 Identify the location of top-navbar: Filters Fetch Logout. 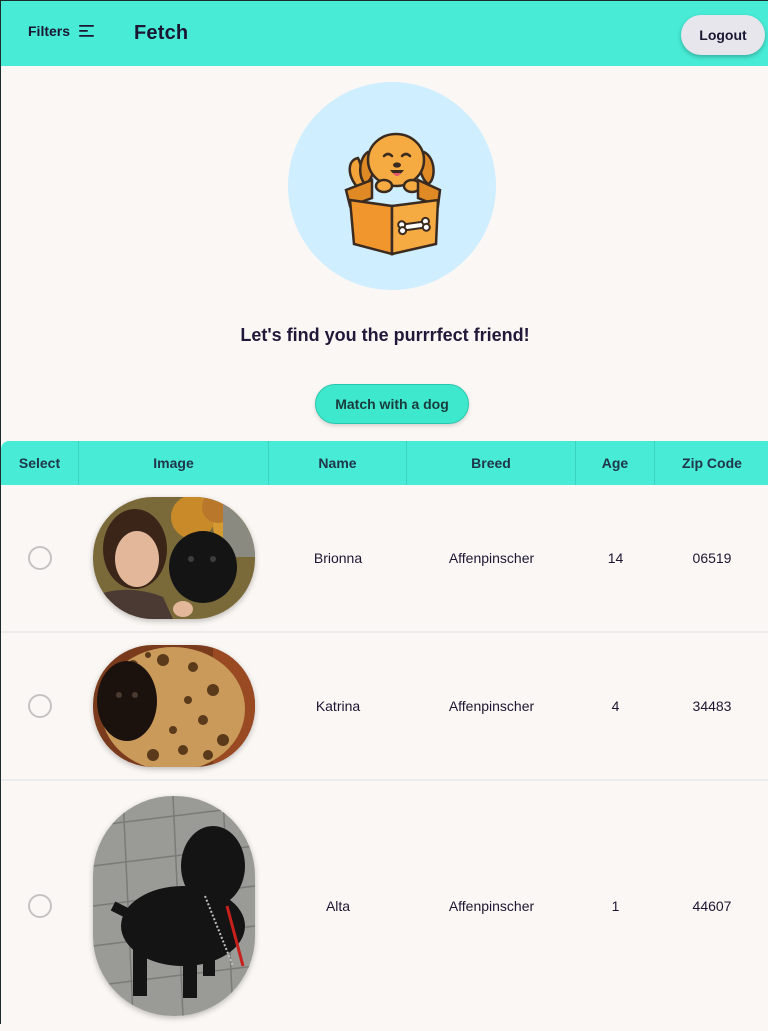
(384, 33).